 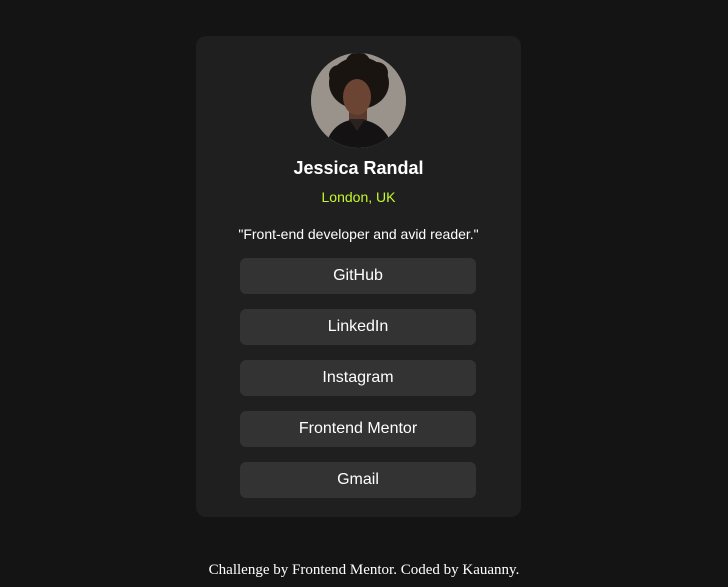 What do you see at coordinates (358, 480) in the screenshot?
I see `gmail-link-button: Gmail` at bounding box center [358, 480].